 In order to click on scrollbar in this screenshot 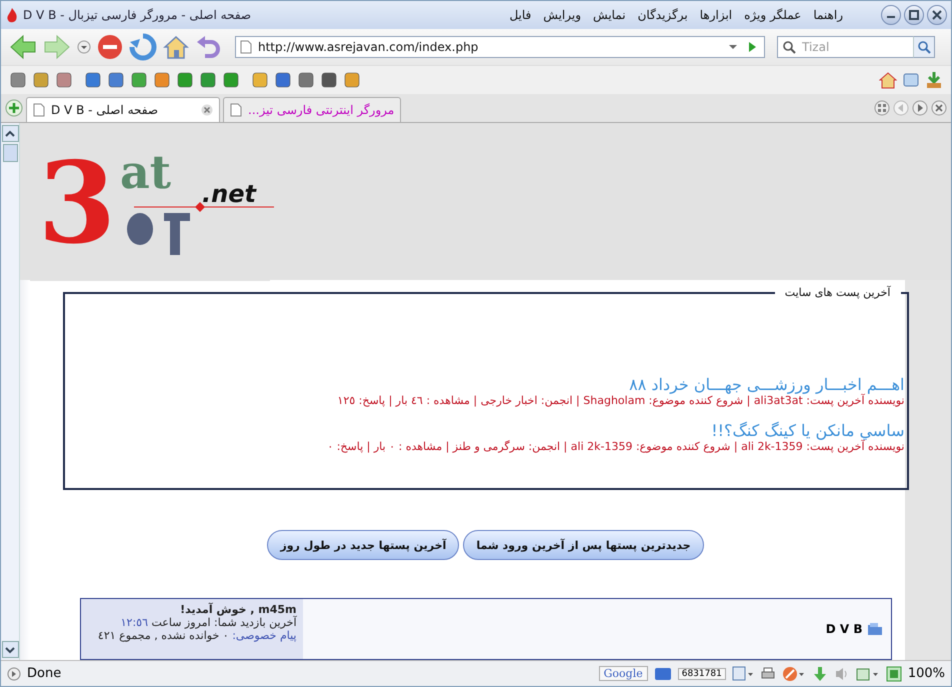, I will do `click(10, 391)`.